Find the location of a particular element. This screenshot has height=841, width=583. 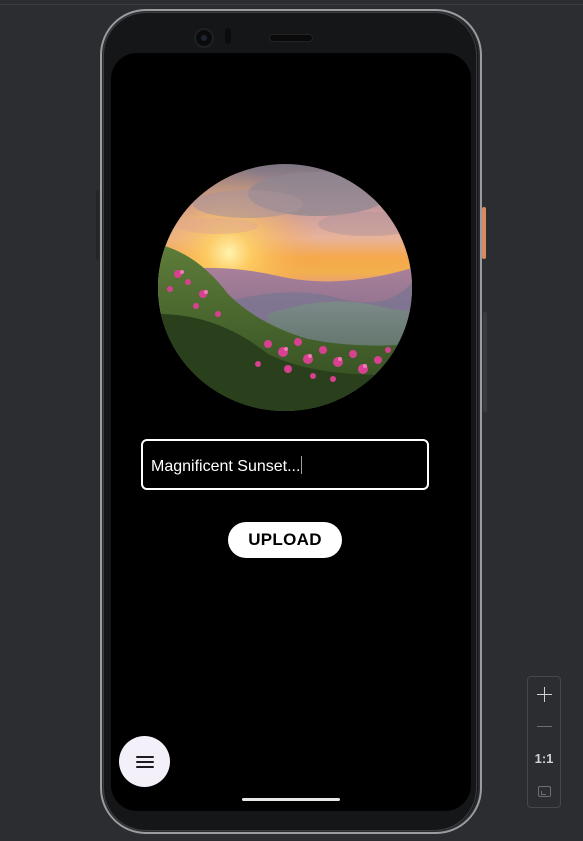

menu-icon is located at coordinates (144, 762).